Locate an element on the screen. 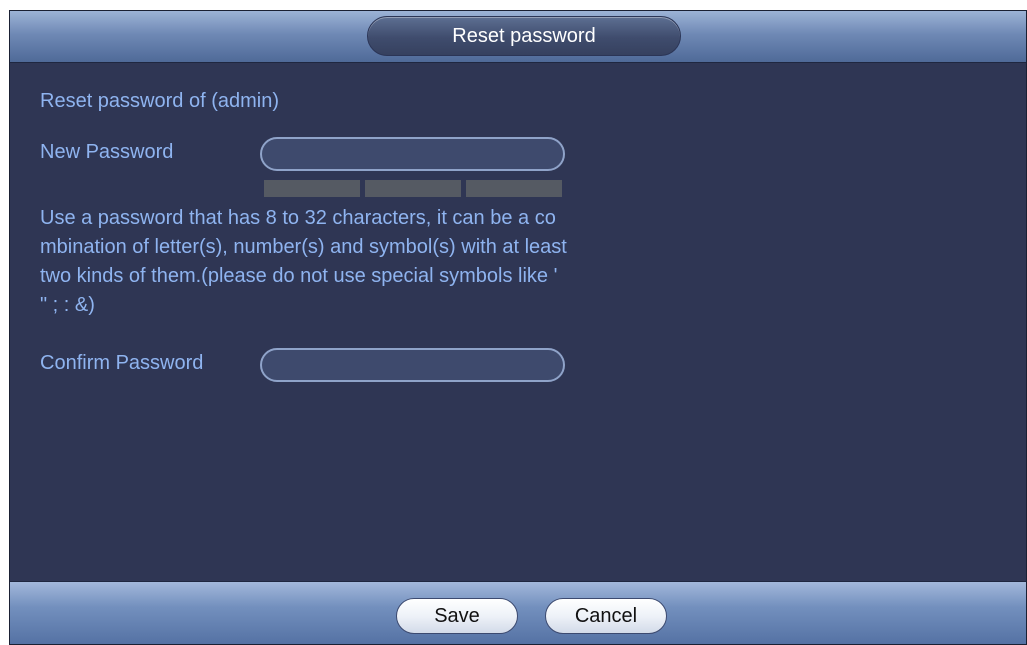 This screenshot has width=1027, height=645. dialog-title: Reset password is located at coordinates (524, 36).